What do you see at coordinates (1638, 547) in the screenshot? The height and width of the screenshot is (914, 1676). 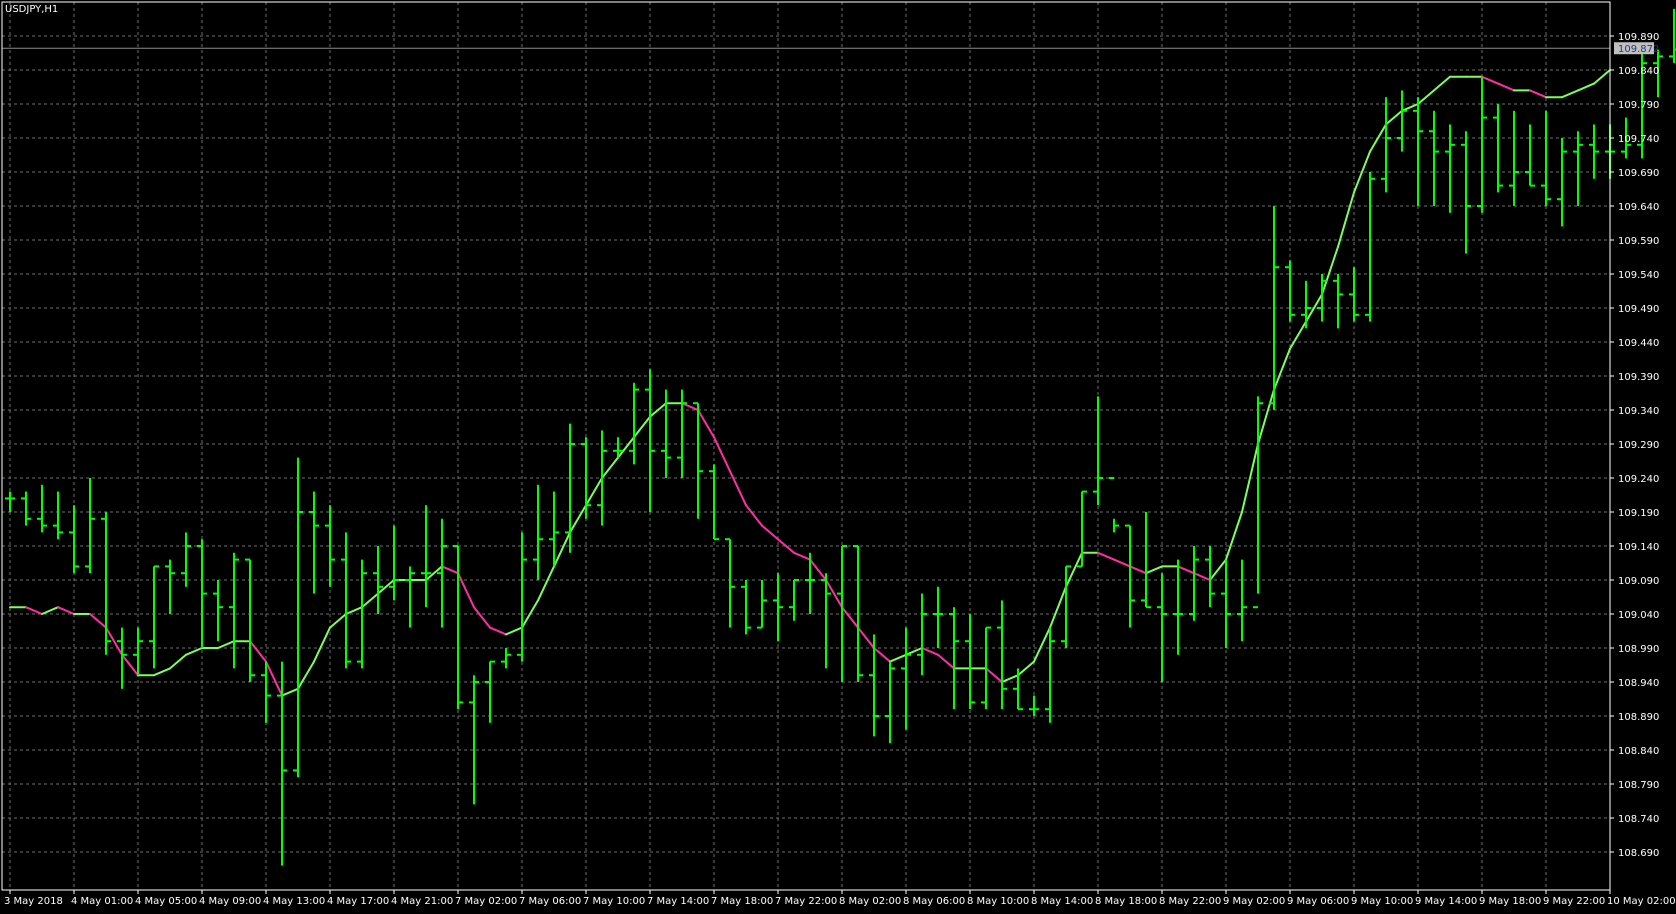 I see `y-tick-label: 109.140` at bounding box center [1638, 547].